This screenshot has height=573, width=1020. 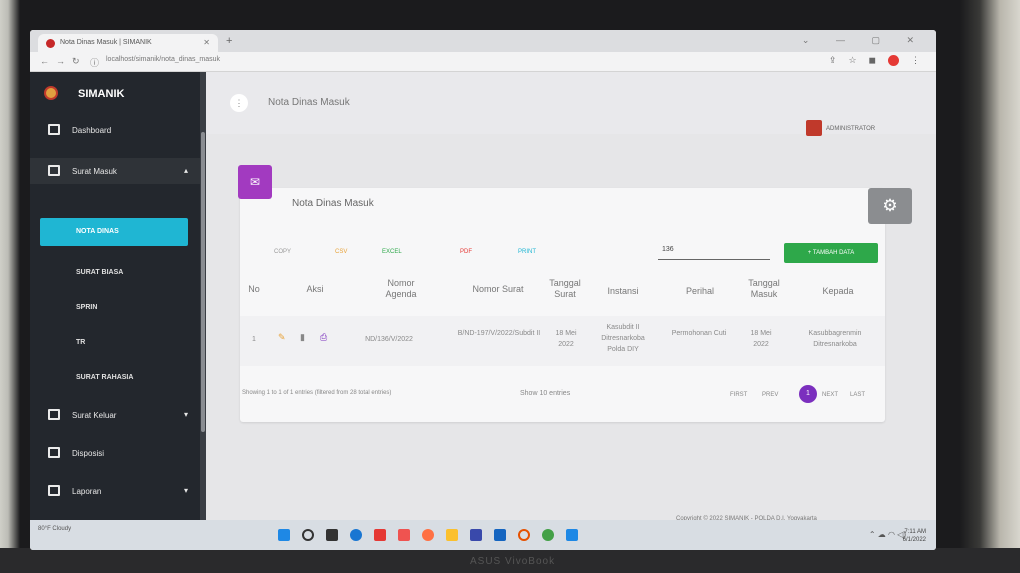 I want to click on scrollbar-thumb, so click(x=203, y=282).